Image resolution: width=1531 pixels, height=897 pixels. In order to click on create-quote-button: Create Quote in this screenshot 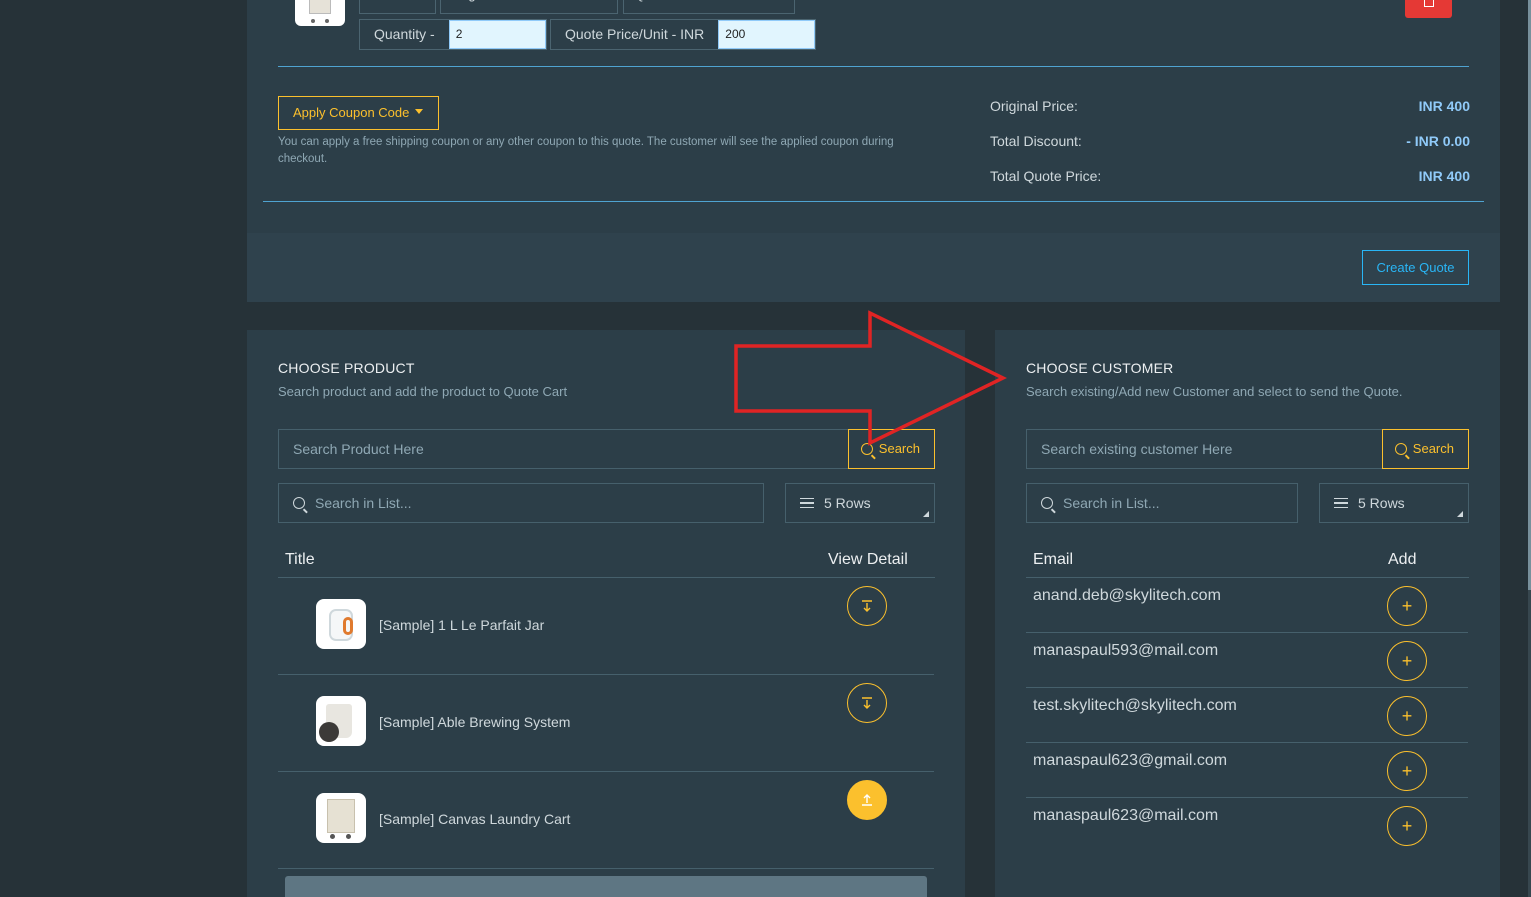, I will do `click(1415, 267)`.